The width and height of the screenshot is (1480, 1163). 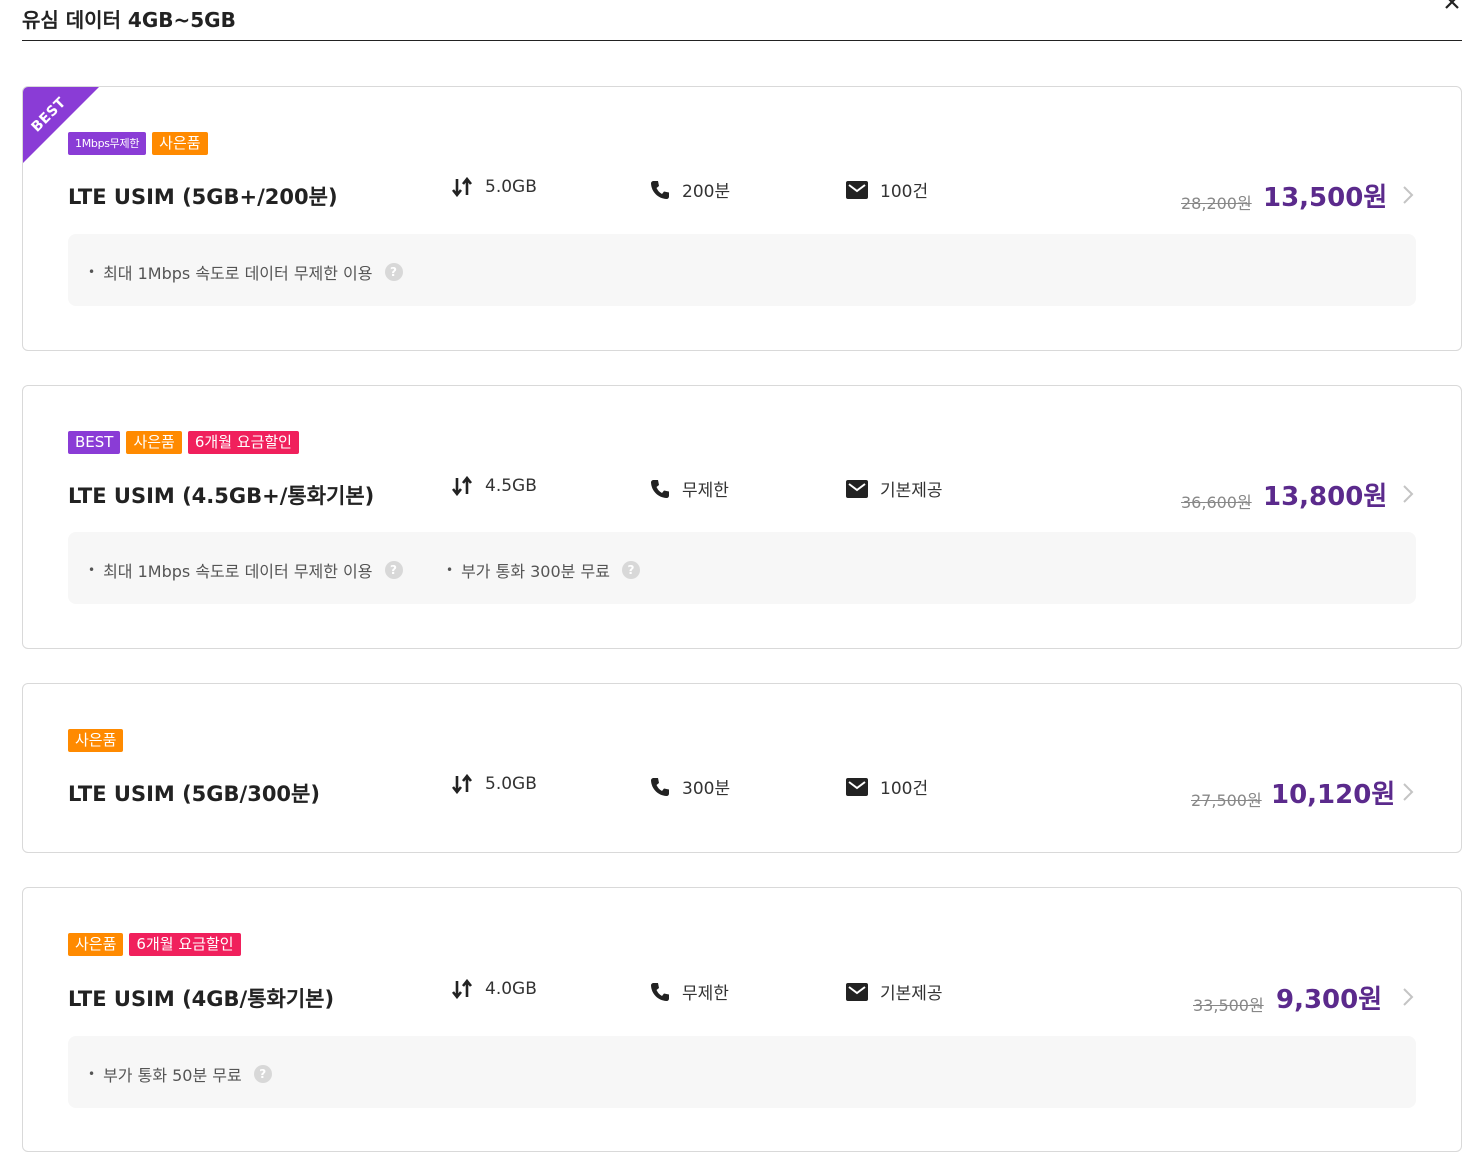 I want to click on close-icon, so click(x=1452, y=6).